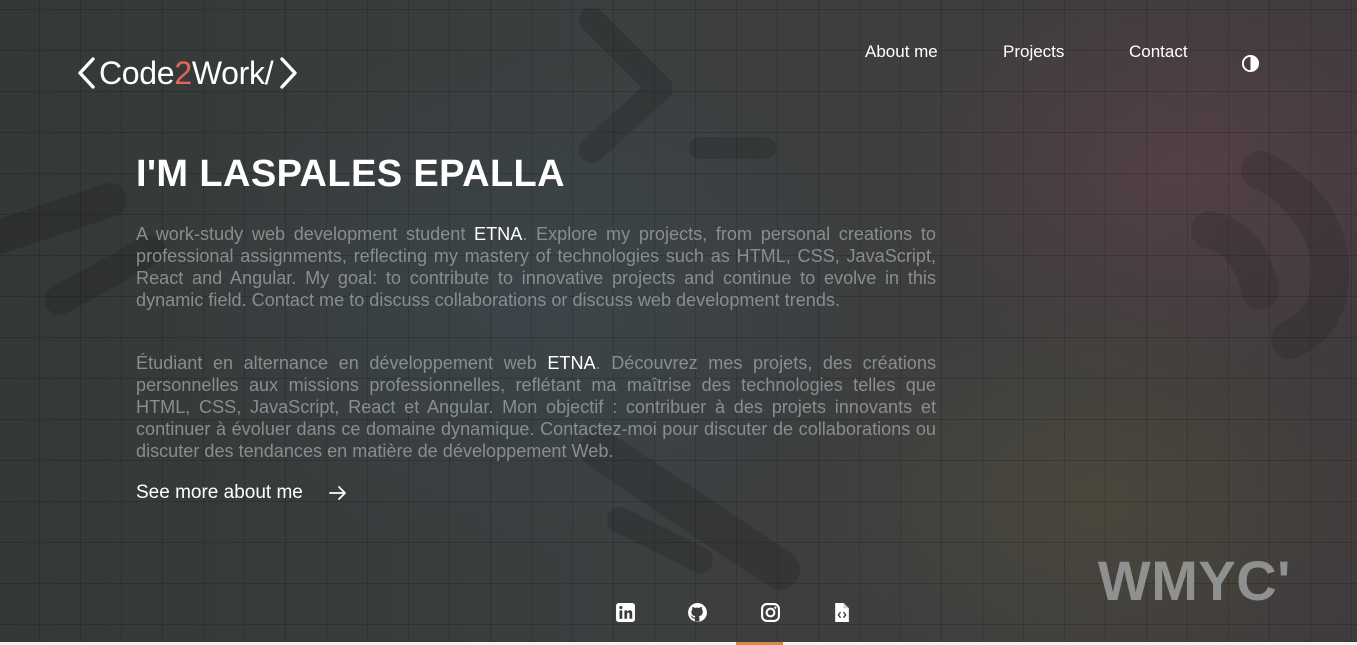  What do you see at coordinates (1250, 63) in the screenshot?
I see `contrast-icon` at bounding box center [1250, 63].